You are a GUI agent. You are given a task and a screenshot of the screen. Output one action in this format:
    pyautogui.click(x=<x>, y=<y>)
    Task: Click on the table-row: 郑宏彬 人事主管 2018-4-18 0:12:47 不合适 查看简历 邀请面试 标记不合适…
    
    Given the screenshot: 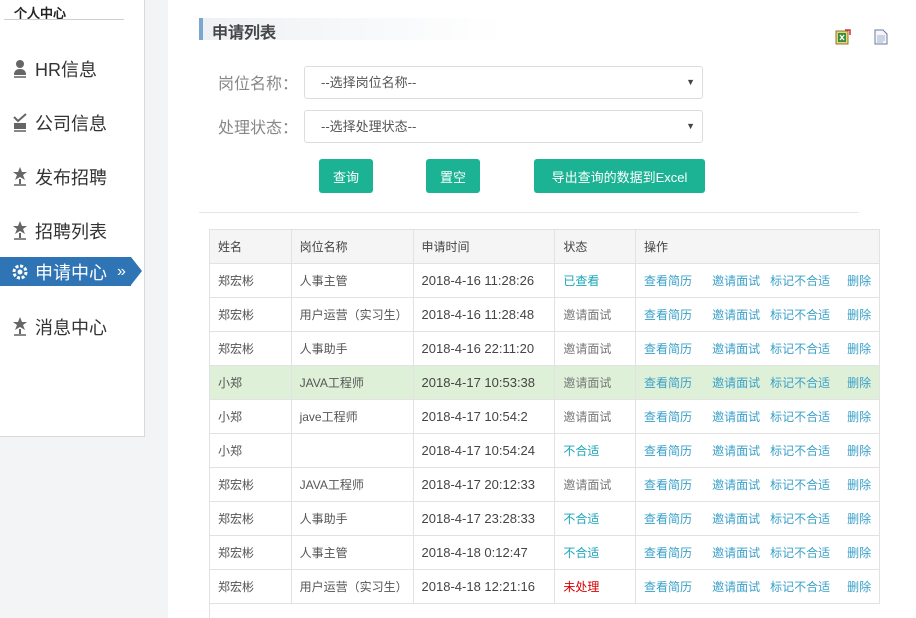 What is the action you would take?
    pyautogui.click(x=544, y=552)
    